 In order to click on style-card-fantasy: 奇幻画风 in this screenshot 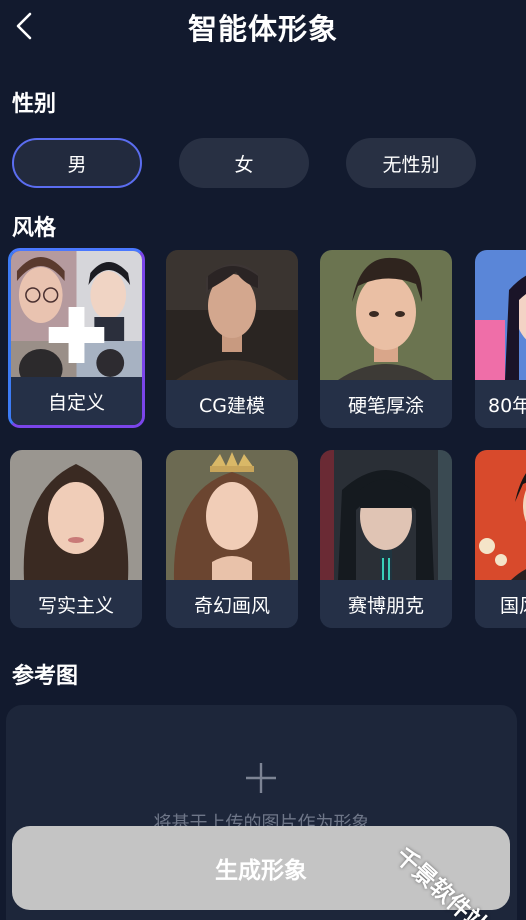, I will do `click(232, 539)`.